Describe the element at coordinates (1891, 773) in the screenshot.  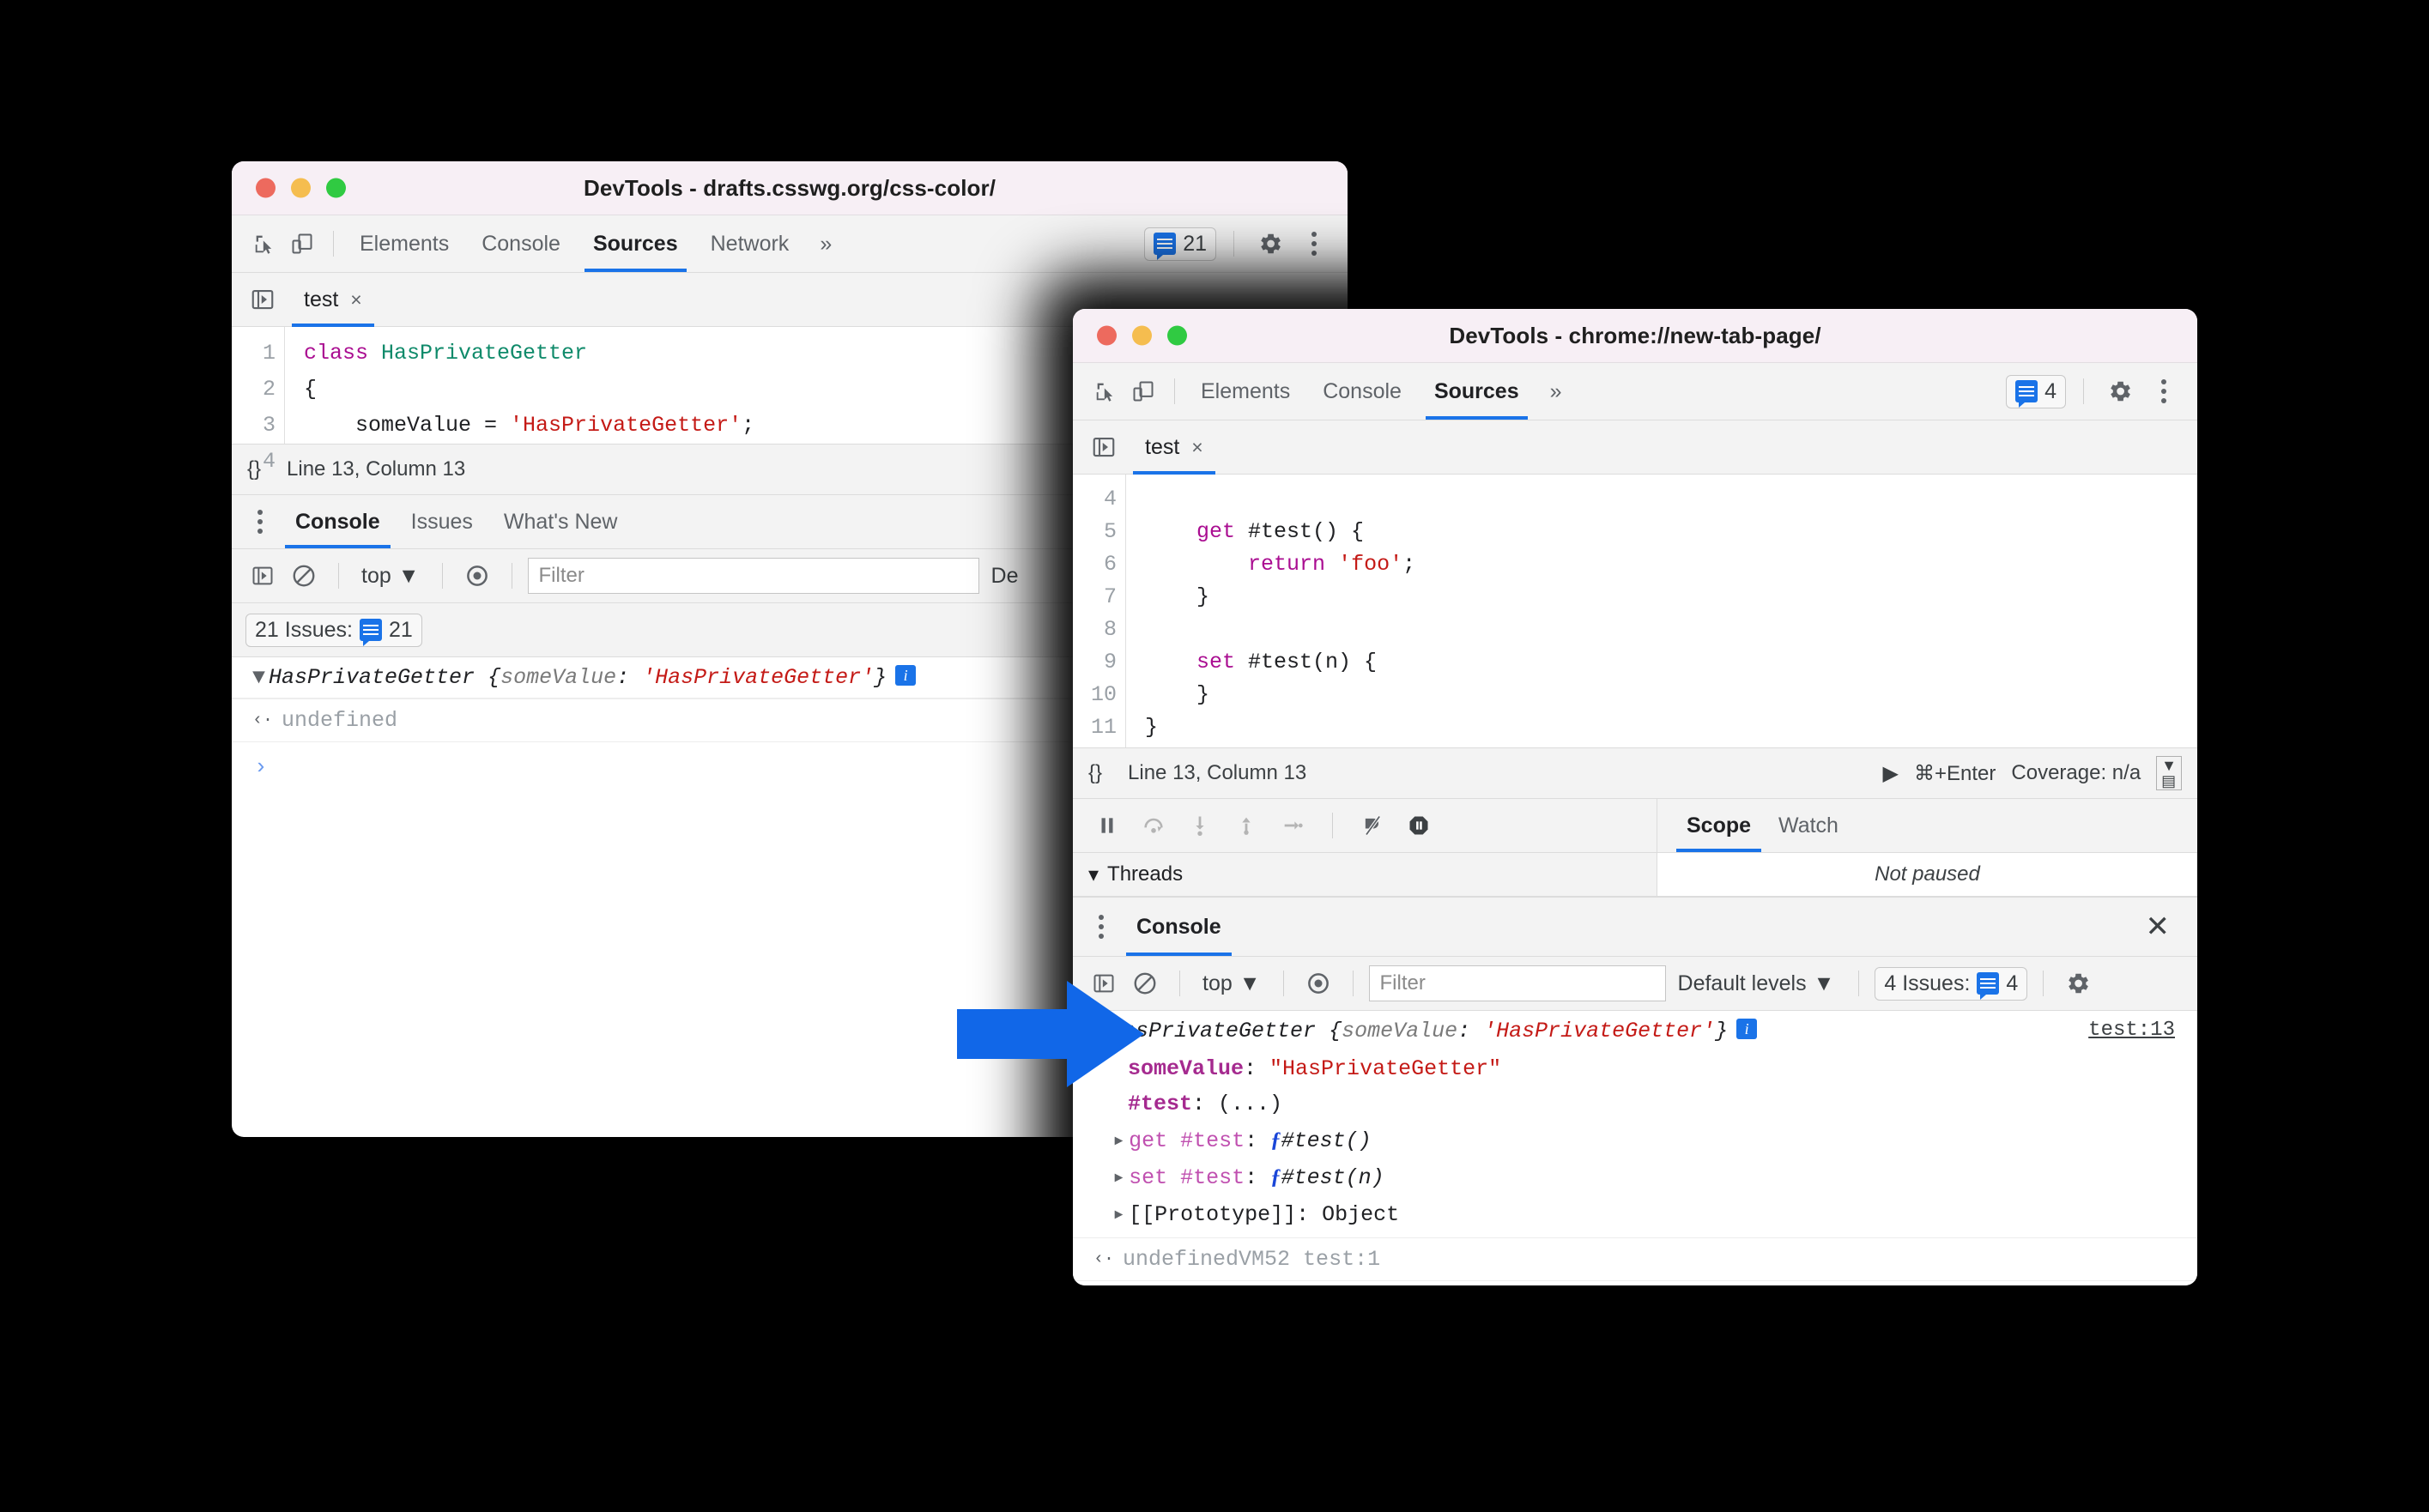
I see `run-snippet-icon: ▶` at that location.